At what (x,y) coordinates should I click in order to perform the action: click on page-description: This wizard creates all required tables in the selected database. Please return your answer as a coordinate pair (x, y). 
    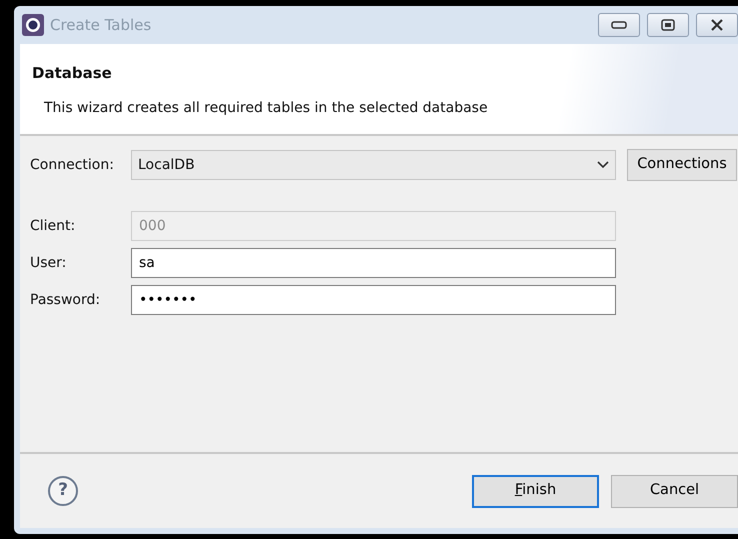
    Looking at the image, I should click on (266, 108).